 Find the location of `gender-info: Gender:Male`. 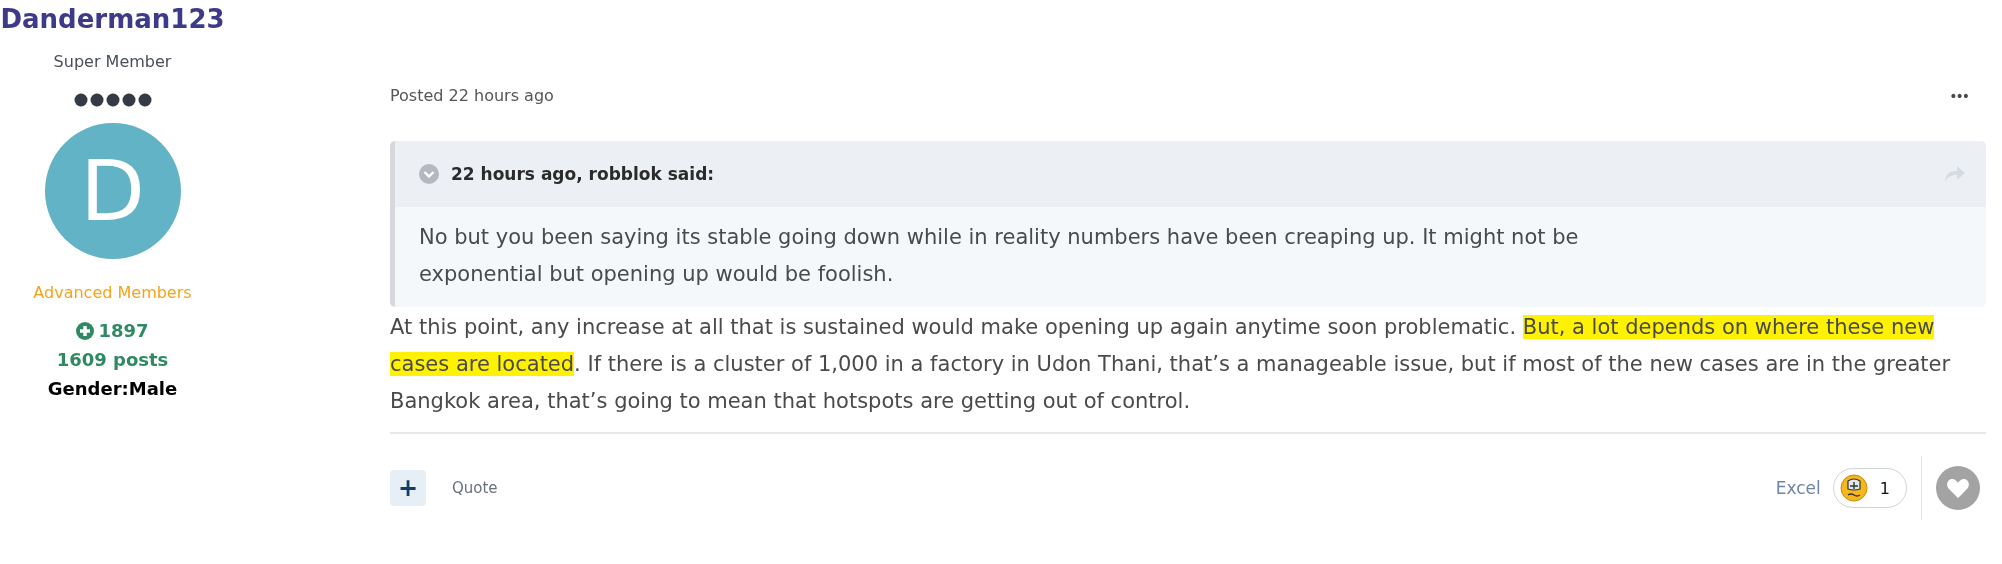

gender-info: Gender:Male is located at coordinates (112, 388).